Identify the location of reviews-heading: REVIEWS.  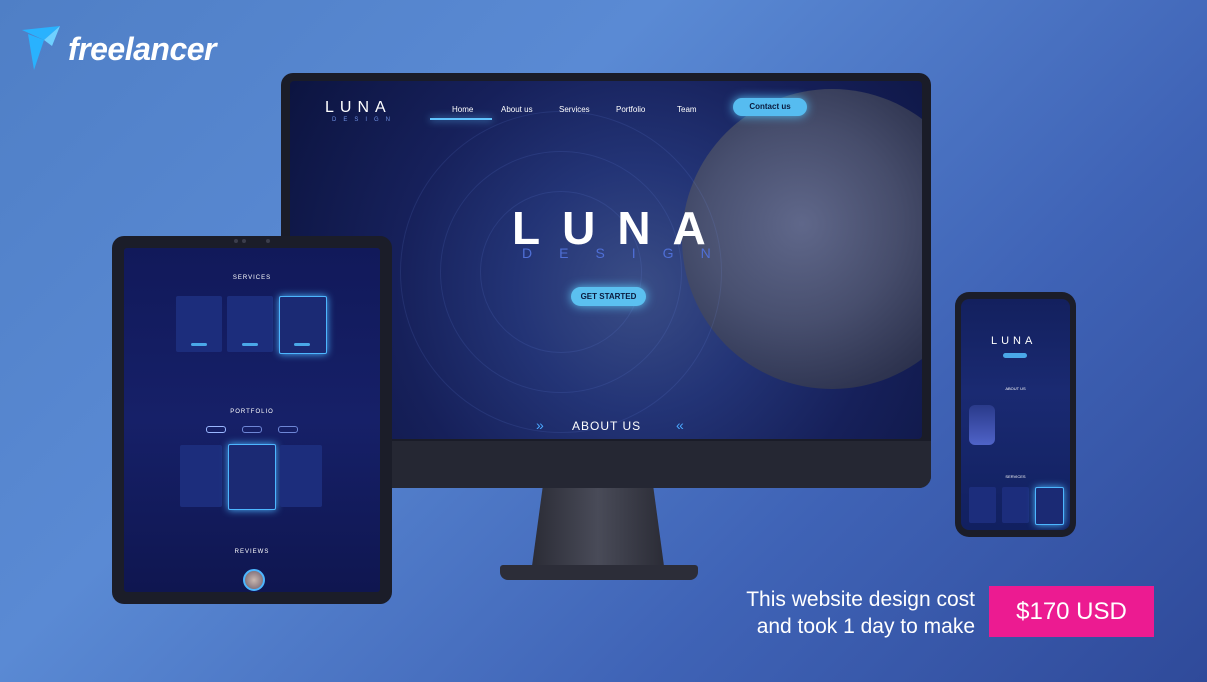
(252, 552).